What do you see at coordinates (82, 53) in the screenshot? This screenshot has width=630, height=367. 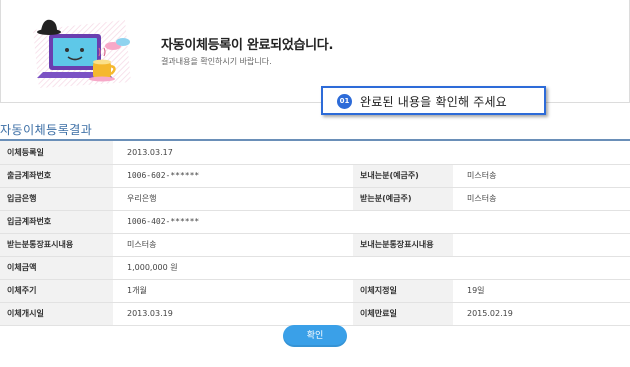 I see `laptop-with-hat-and-coffee-illustration-icon` at bounding box center [82, 53].